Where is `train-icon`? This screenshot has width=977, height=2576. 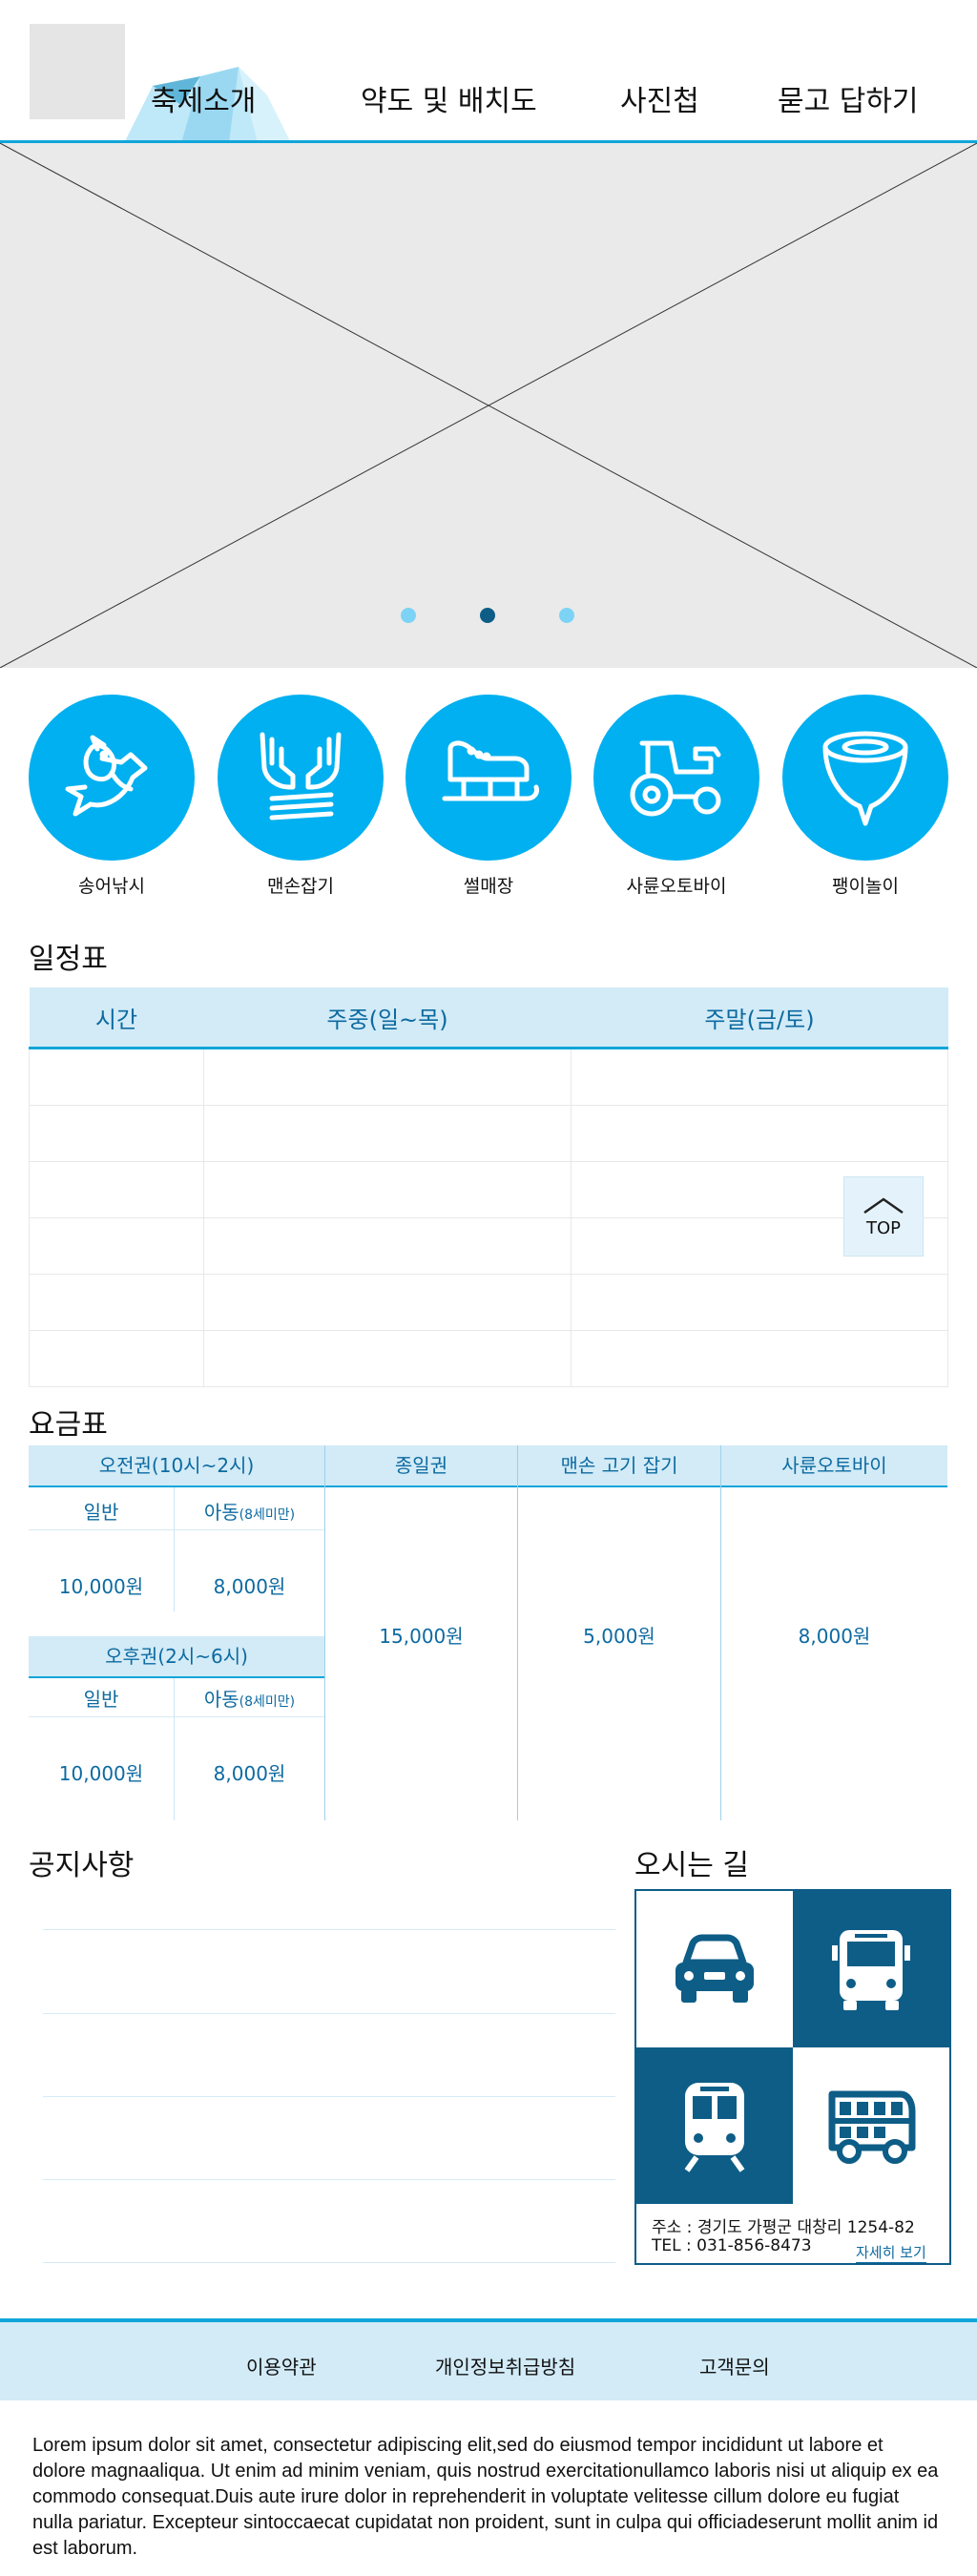
train-icon is located at coordinates (714, 2127).